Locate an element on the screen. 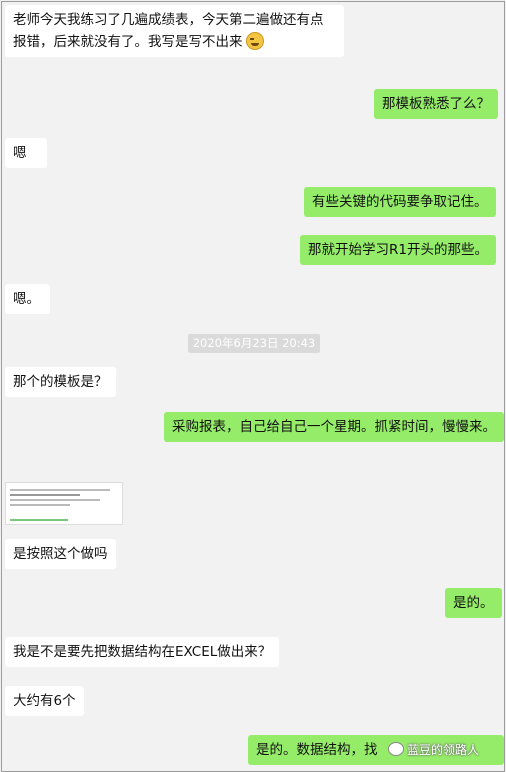  message-incoming: 嗯 is located at coordinates (26, 153).